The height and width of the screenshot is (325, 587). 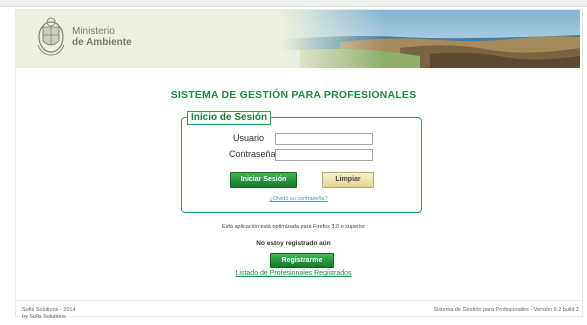 What do you see at coordinates (324, 139) in the screenshot?
I see `username-input` at bounding box center [324, 139].